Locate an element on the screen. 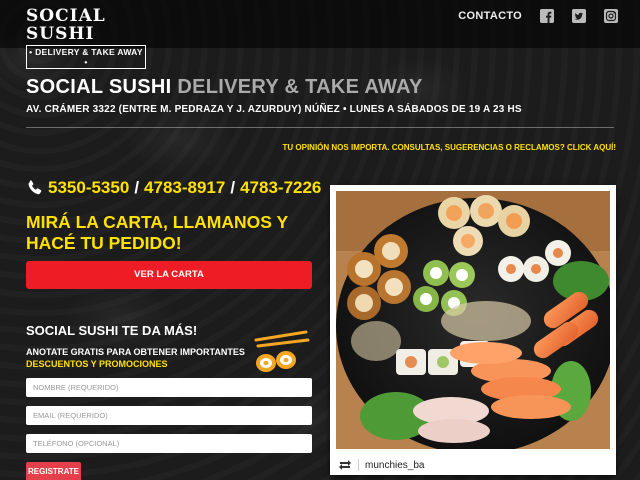 This screenshot has width=640, height=480. view-menu-button: VER LA CARTA is located at coordinates (169, 275).